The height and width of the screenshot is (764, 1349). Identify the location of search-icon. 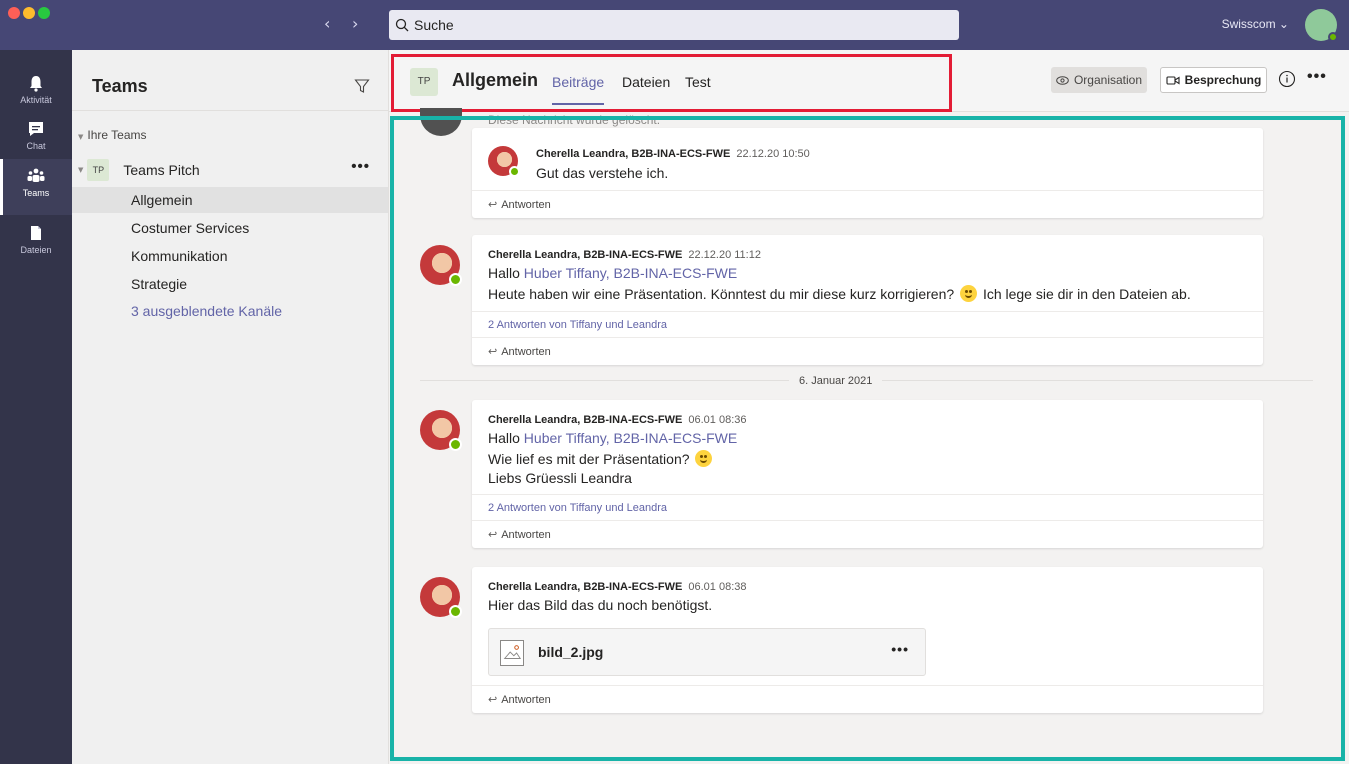
(402, 25).